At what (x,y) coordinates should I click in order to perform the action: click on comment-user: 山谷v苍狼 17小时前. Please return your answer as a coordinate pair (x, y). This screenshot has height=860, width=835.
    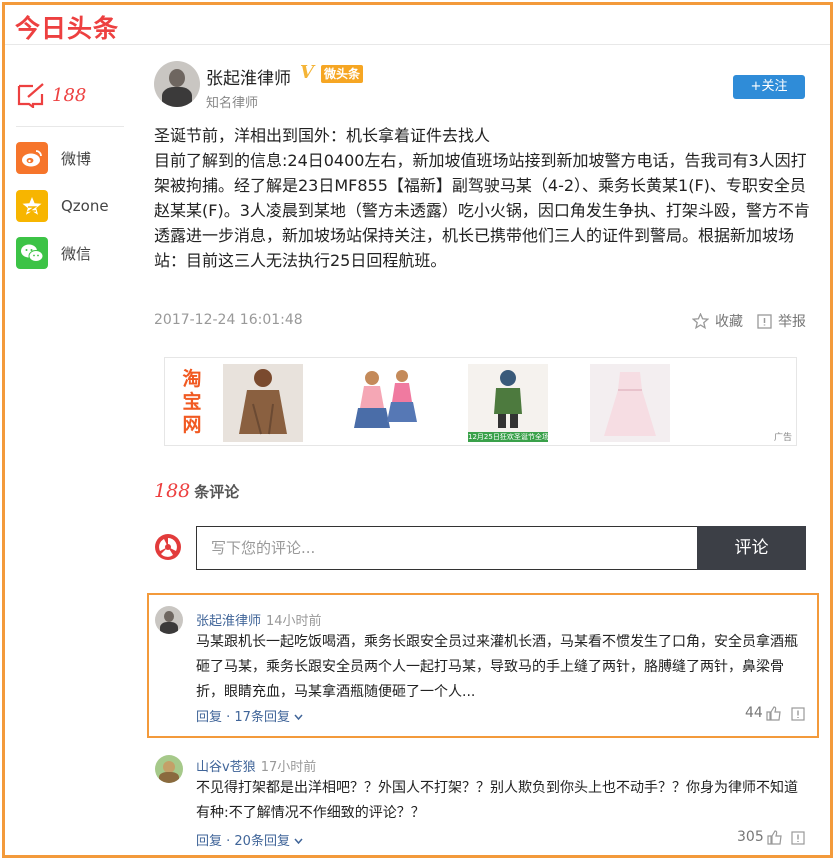
    Looking at the image, I should click on (256, 765).